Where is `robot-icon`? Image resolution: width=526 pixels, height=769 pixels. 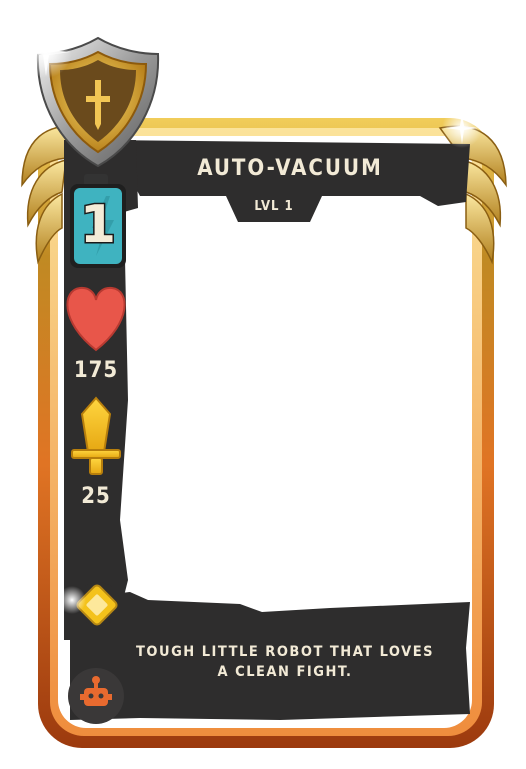 robot-icon is located at coordinates (96, 696).